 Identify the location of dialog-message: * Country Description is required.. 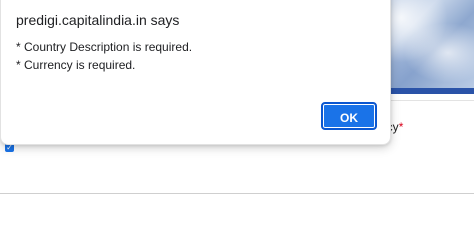
(104, 47).